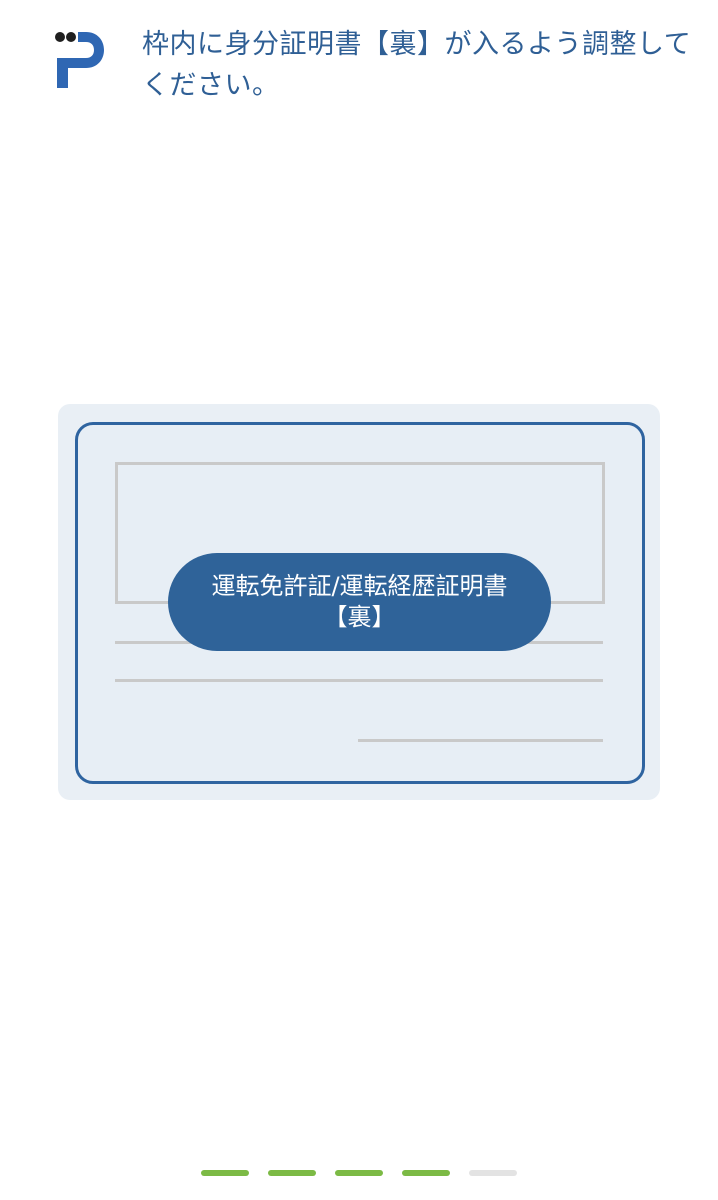 The width and height of the screenshot is (718, 1200). What do you see at coordinates (359, 586) in the screenshot?
I see `document-type-label: 運転免許証/運転経歴証明書` at bounding box center [359, 586].